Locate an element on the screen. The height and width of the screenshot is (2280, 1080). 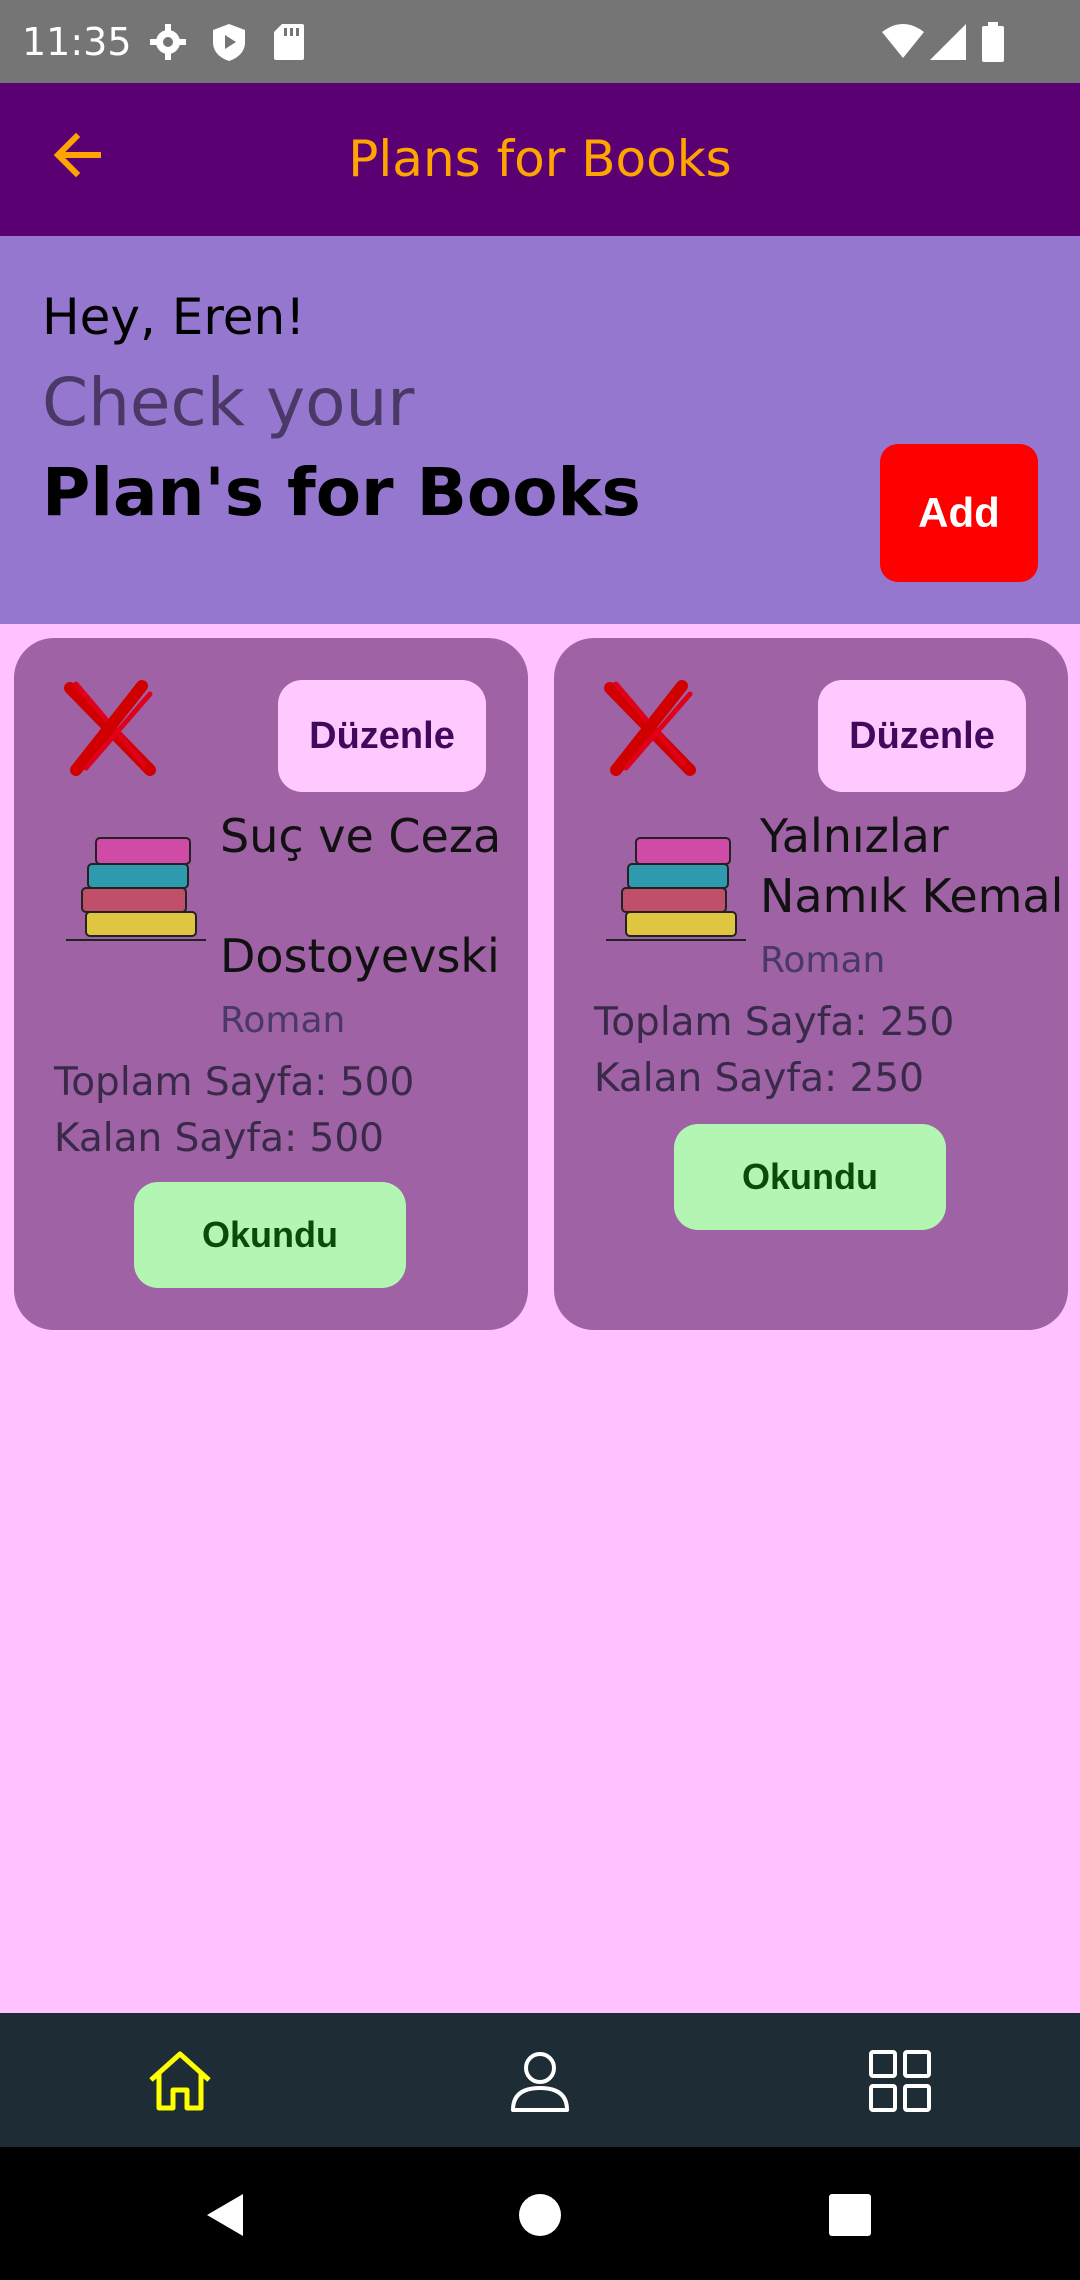
recents-square-icon is located at coordinates (850, 2217).